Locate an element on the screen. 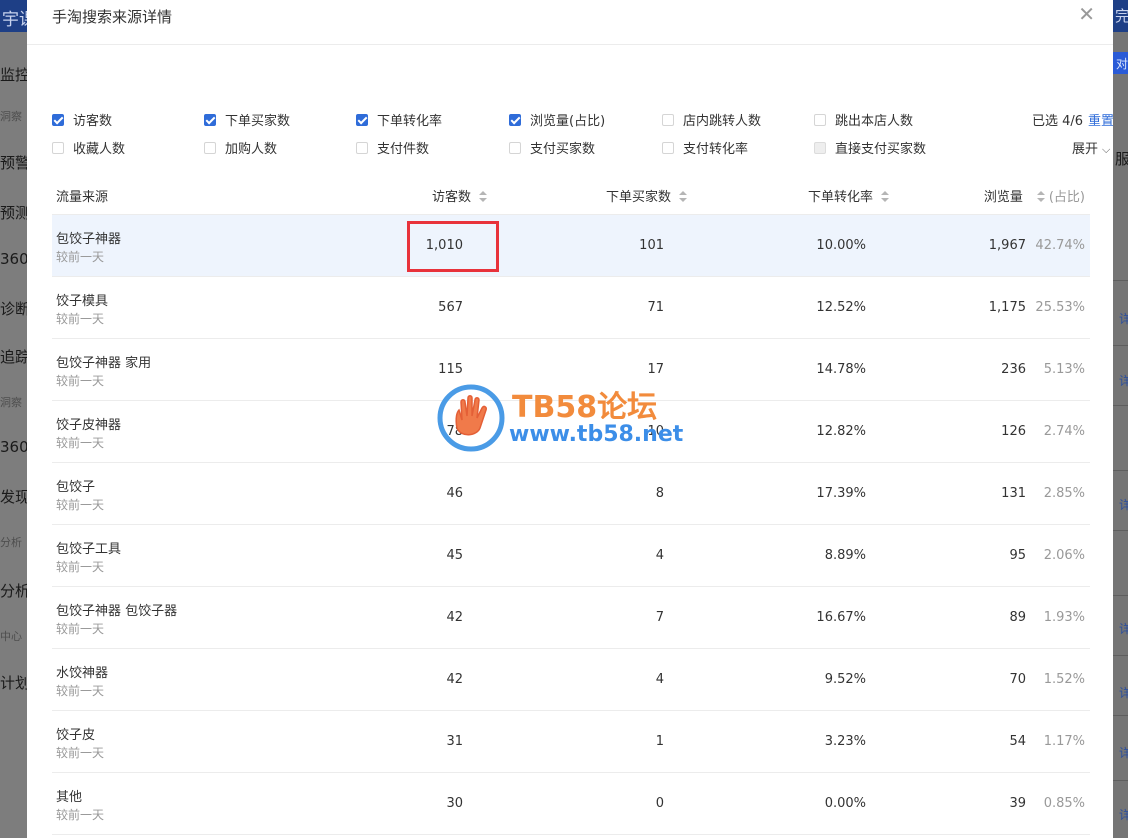  conversion-rate-value: 12.82% is located at coordinates (841, 431).